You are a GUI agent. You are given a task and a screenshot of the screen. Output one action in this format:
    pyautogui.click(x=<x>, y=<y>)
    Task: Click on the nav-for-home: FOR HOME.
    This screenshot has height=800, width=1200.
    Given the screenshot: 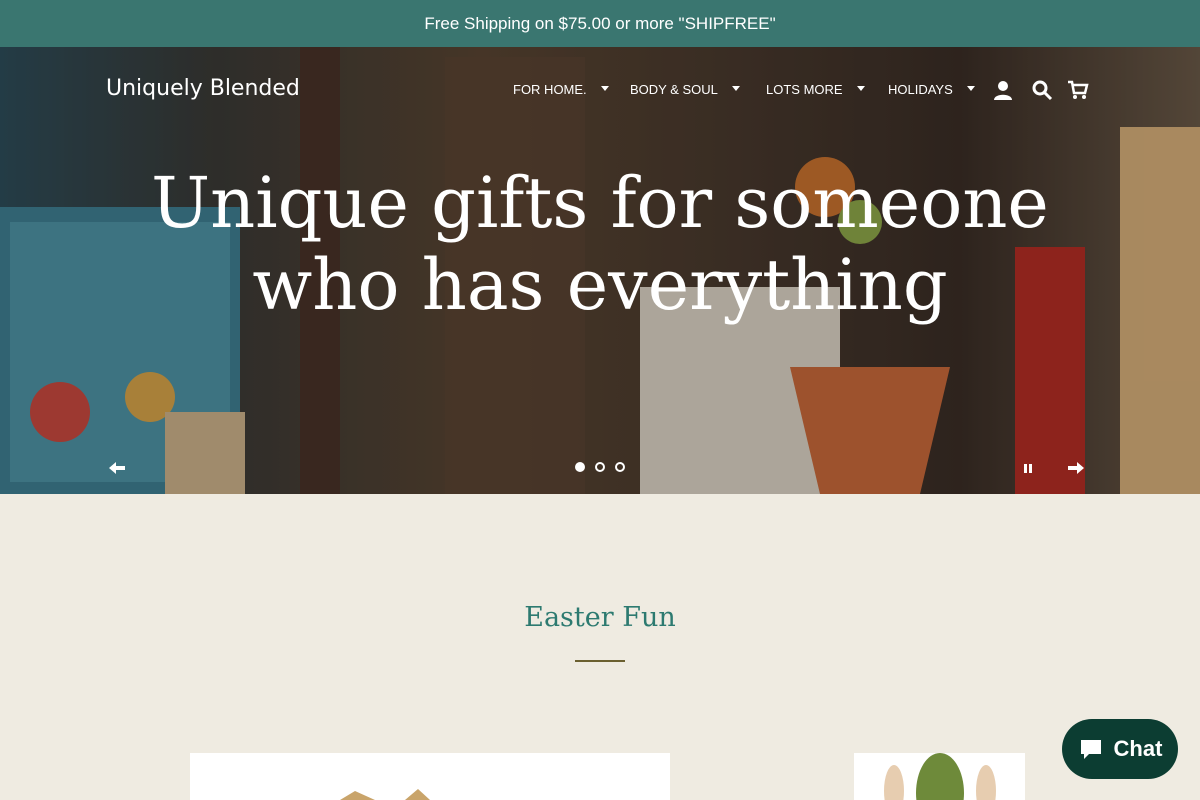 What is the action you would take?
    pyautogui.click(x=561, y=89)
    